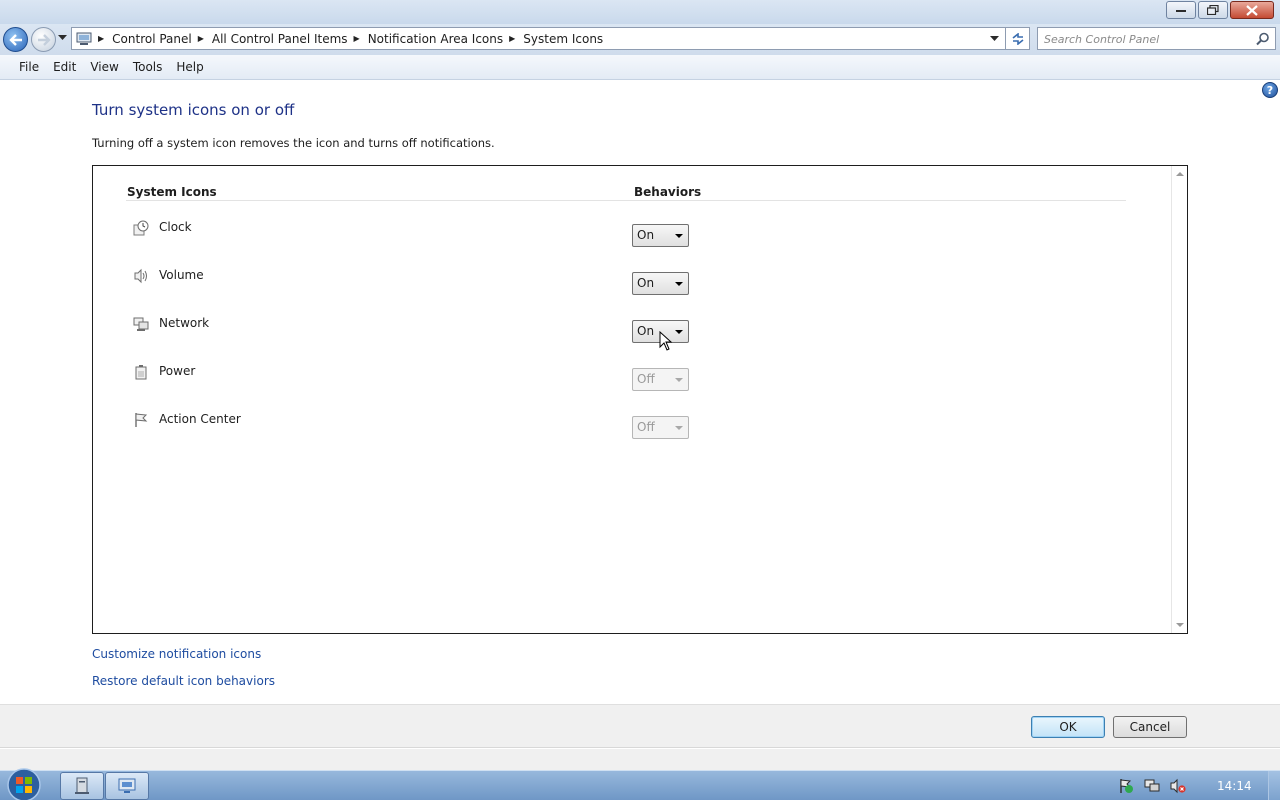 Image resolution: width=1280 pixels, height=800 pixels. Describe the element at coordinates (1178, 786) in the screenshot. I see `volume-muted-icon` at that location.